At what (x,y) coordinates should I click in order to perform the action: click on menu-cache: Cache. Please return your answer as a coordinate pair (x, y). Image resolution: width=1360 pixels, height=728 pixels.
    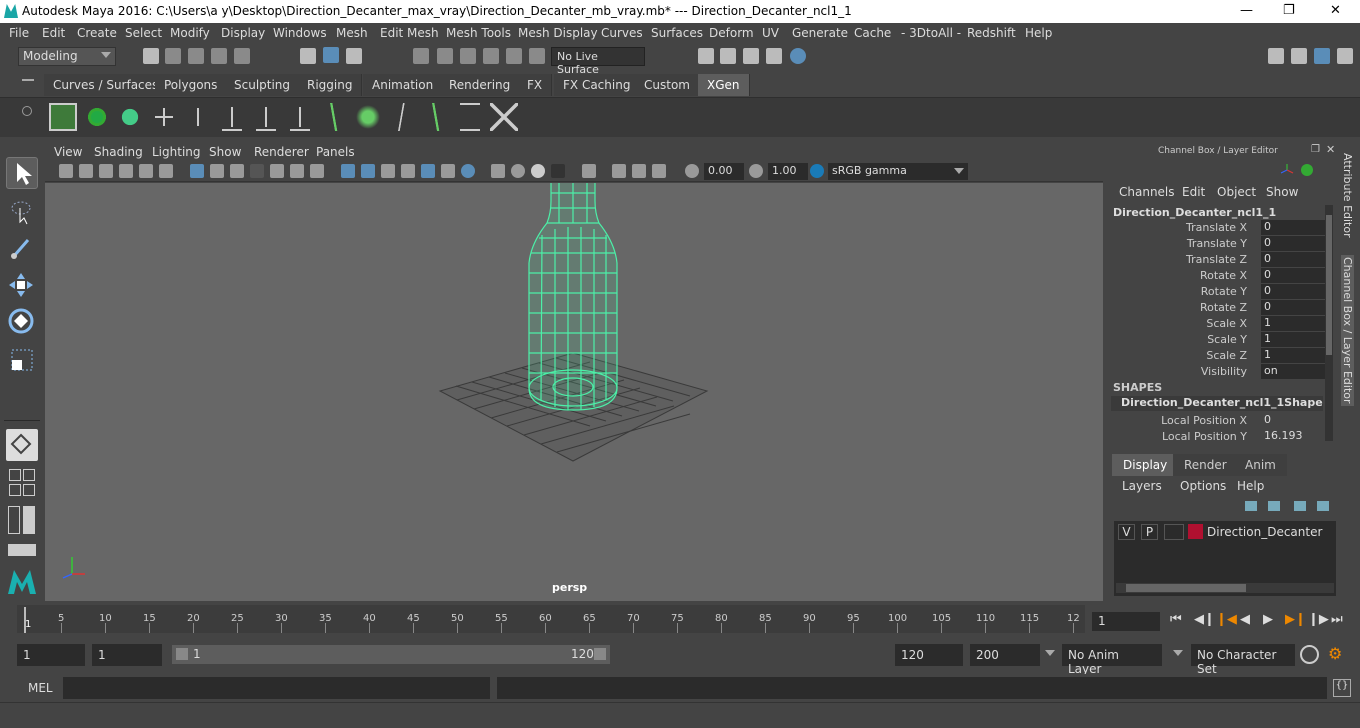
    Looking at the image, I should click on (872, 33).